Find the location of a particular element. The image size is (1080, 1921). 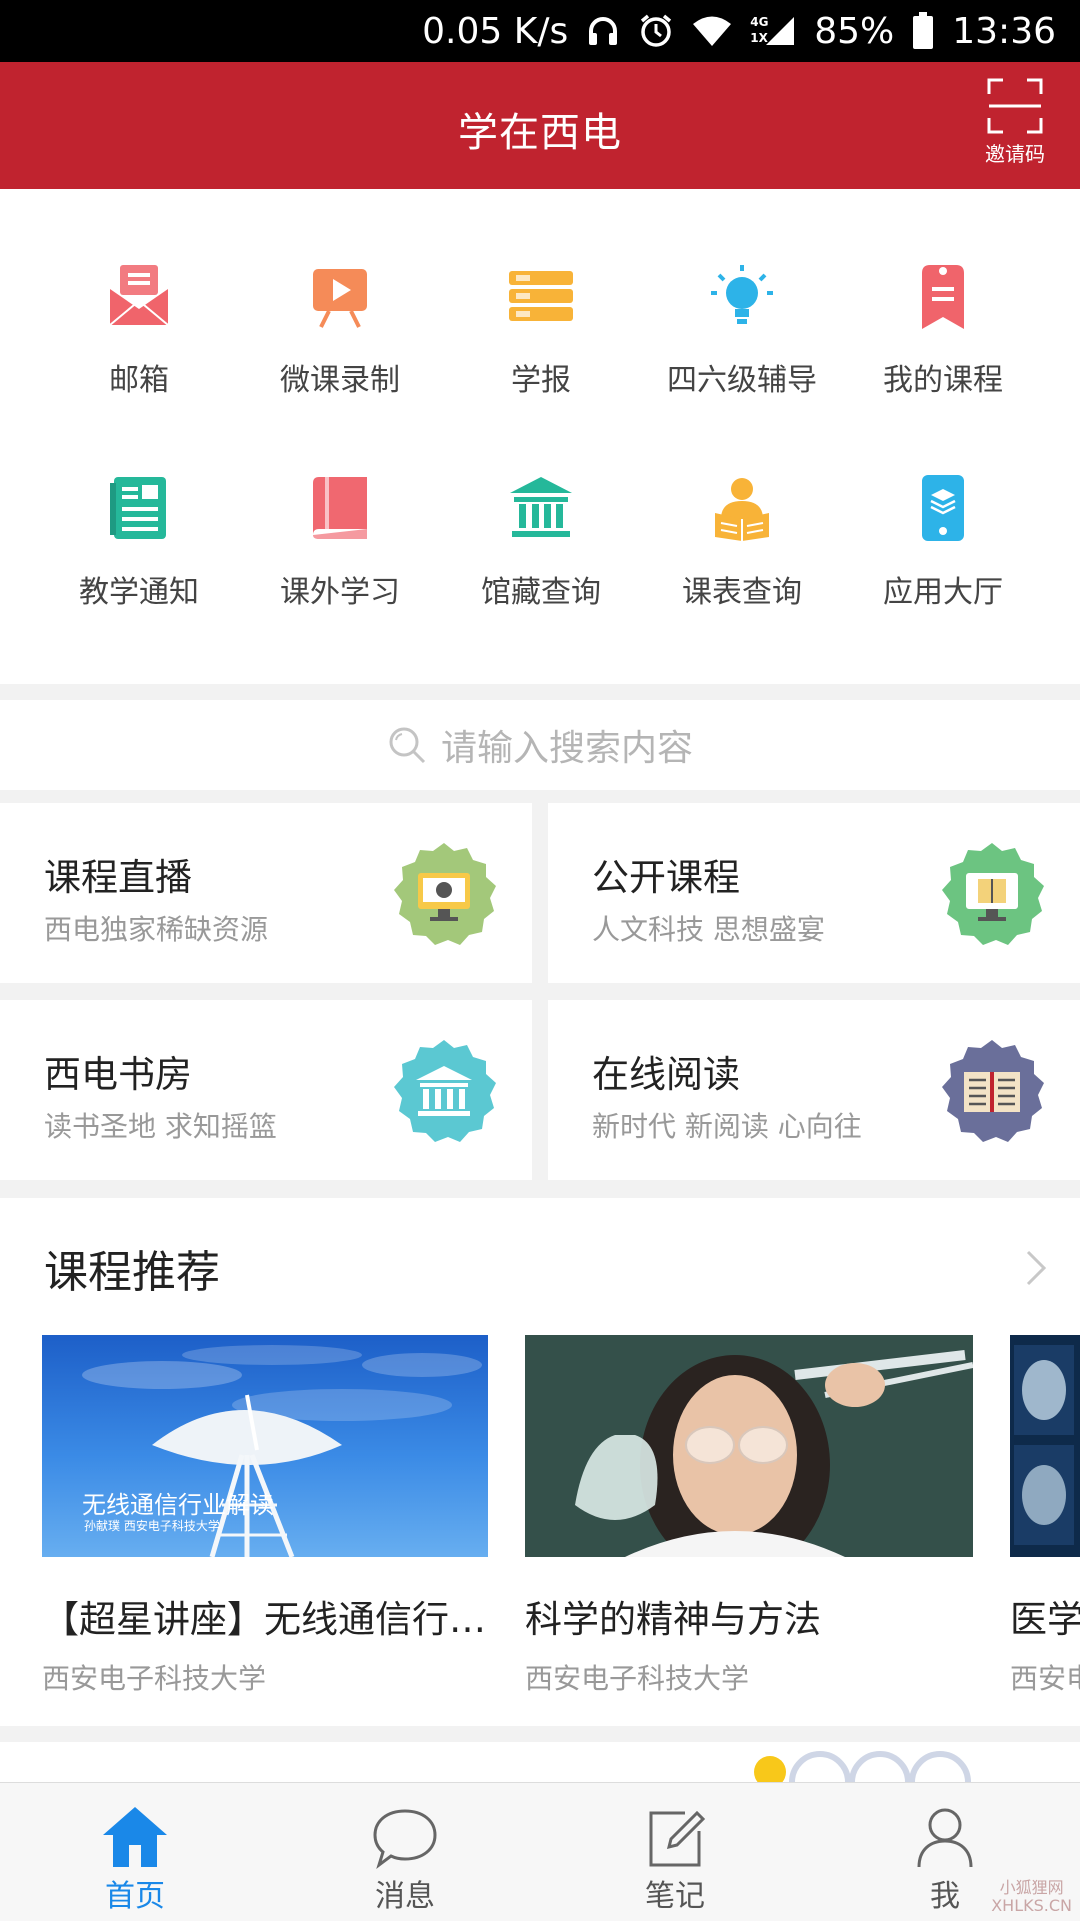

note-edit-icon is located at coordinates (677, 1838).